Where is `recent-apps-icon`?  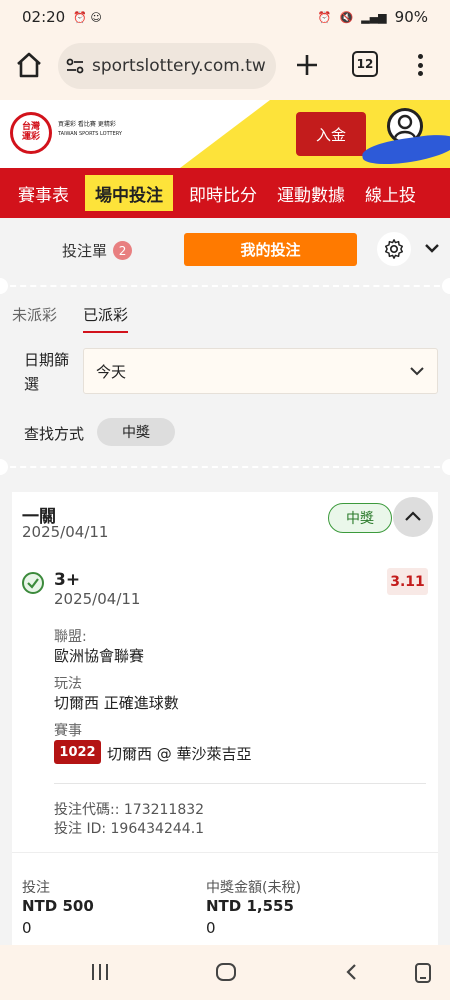 recent-apps-icon is located at coordinates (100, 972).